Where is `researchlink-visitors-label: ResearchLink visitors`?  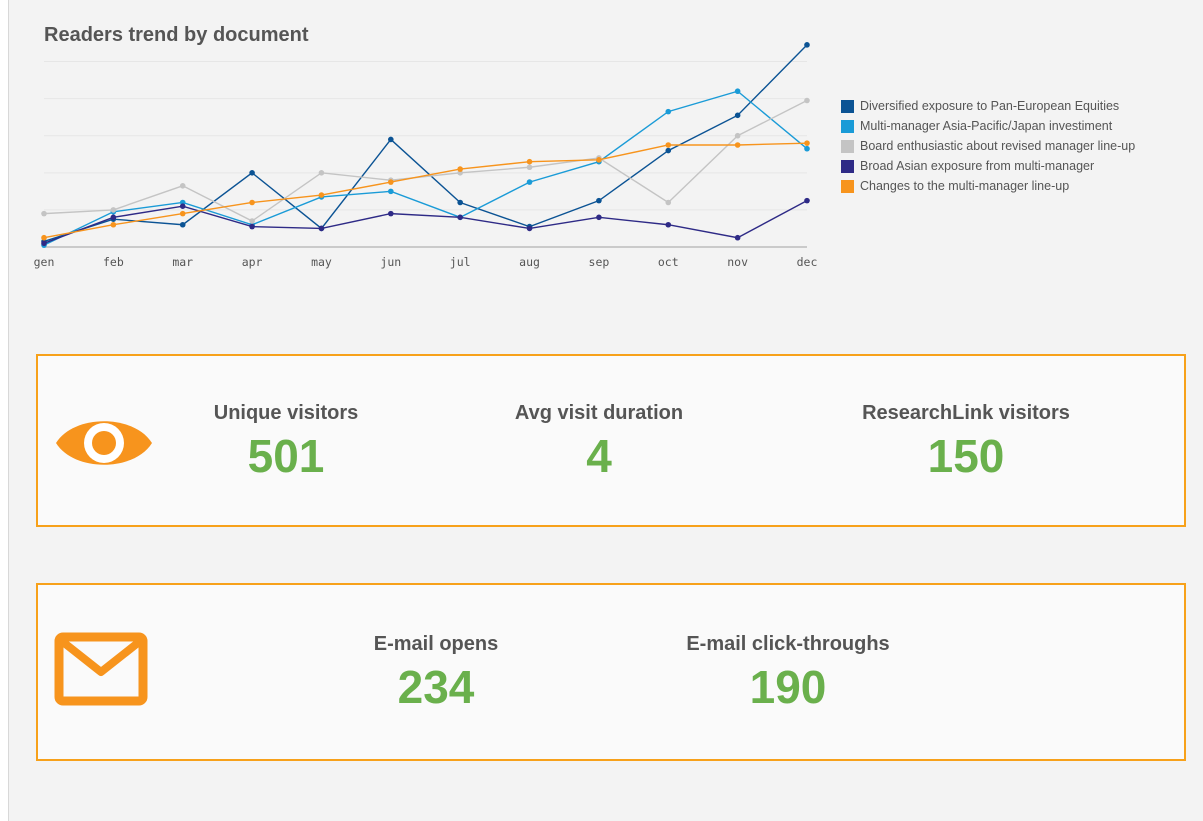
researchlink-visitors-label: ResearchLink visitors is located at coordinates (966, 413).